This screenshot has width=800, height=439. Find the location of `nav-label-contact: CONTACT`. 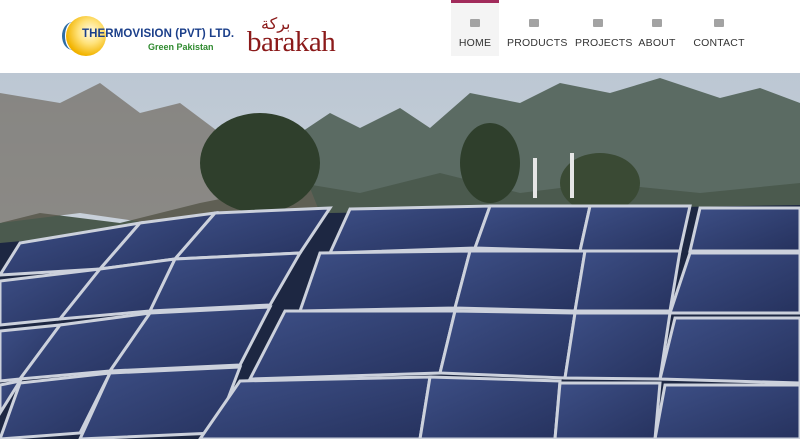

nav-label-contact: CONTACT is located at coordinates (719, 43).